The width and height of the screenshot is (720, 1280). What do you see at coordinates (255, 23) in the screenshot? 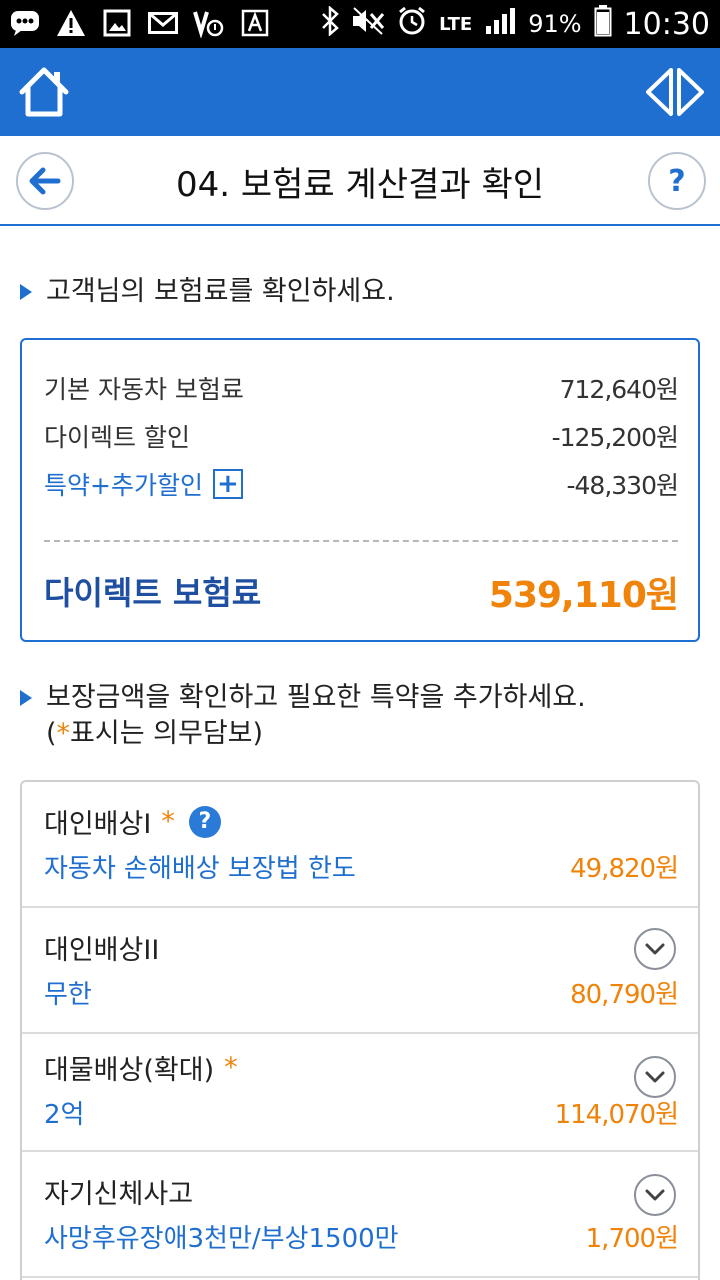
I see `a-icon` at bounding box center [255, 23].